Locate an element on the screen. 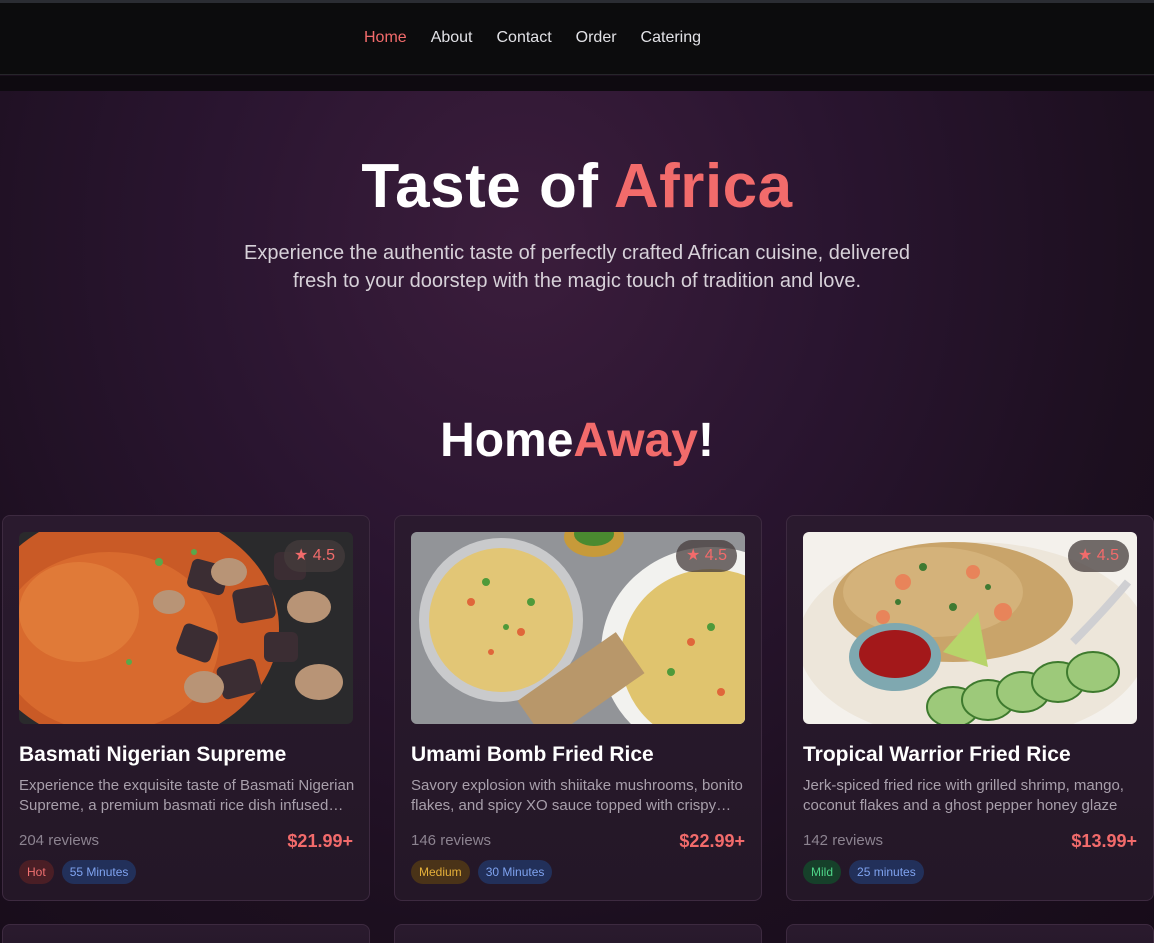 The image size is (1154, 943). nav-link-about: About is located at coordinates (452, 38).